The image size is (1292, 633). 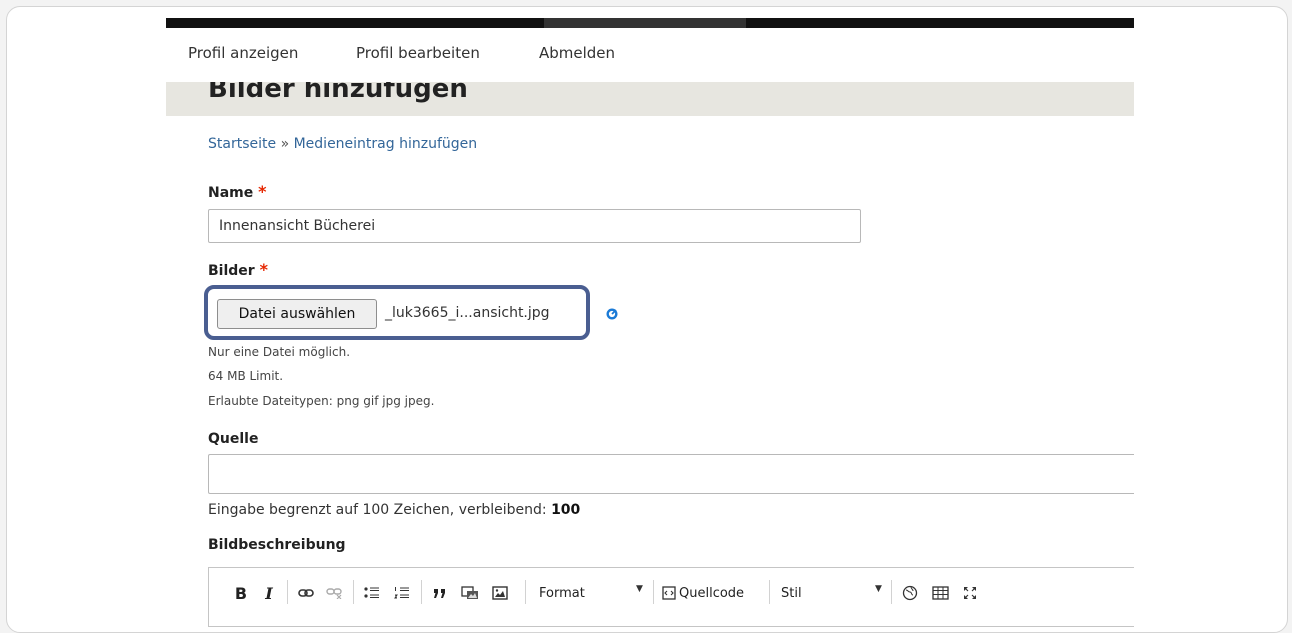 What do you see at coordinates (279, 352) in the screenshot?
I see `help-one-file: Nur eine Datei möglich.` at bounding box center [279, 352].